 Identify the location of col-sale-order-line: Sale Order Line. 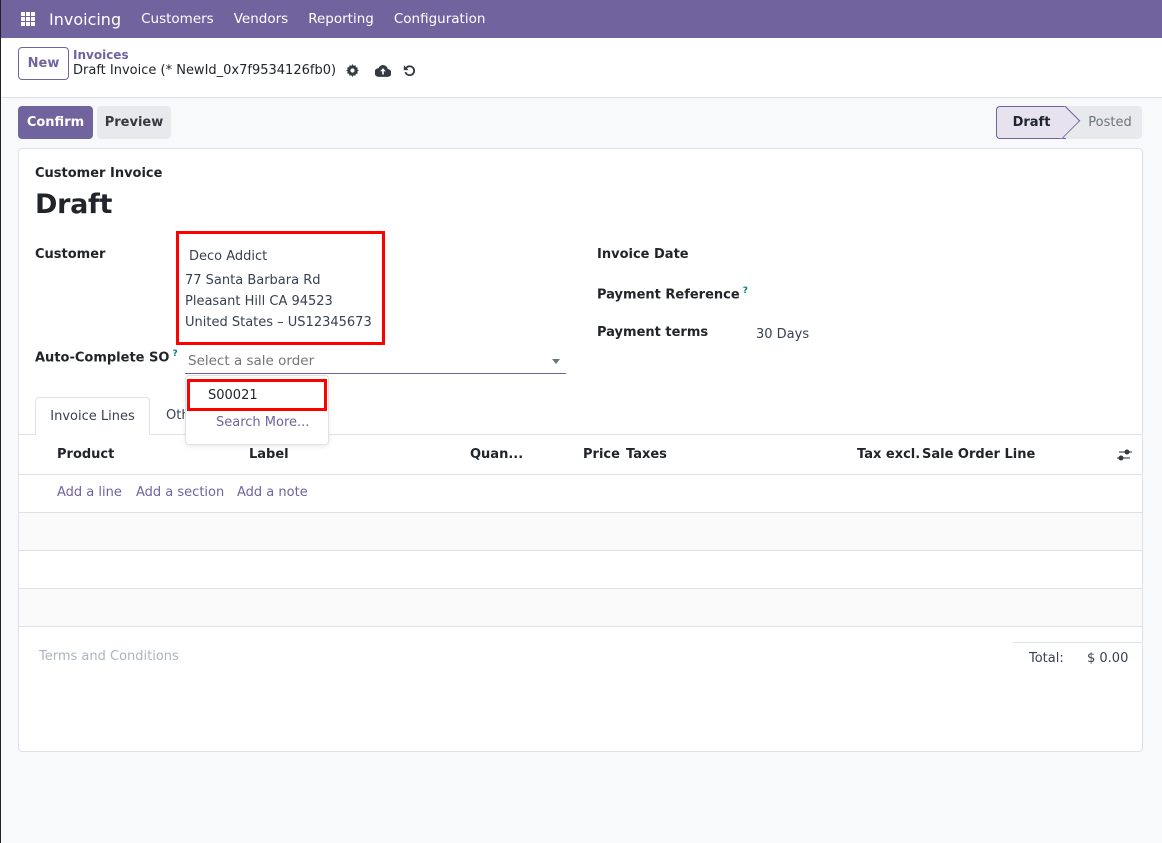
(978, 454).